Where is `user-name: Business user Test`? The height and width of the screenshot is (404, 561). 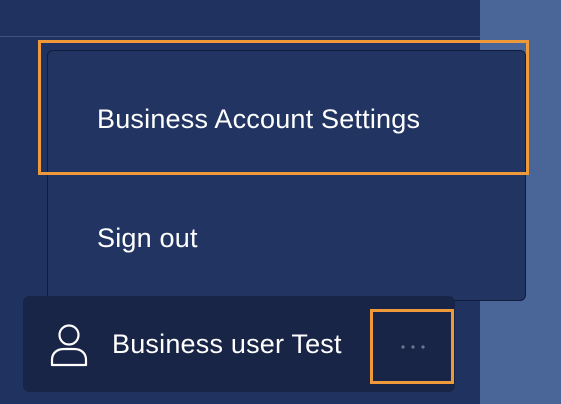 user-name: Business user Test is located at coordinates (227, 343).